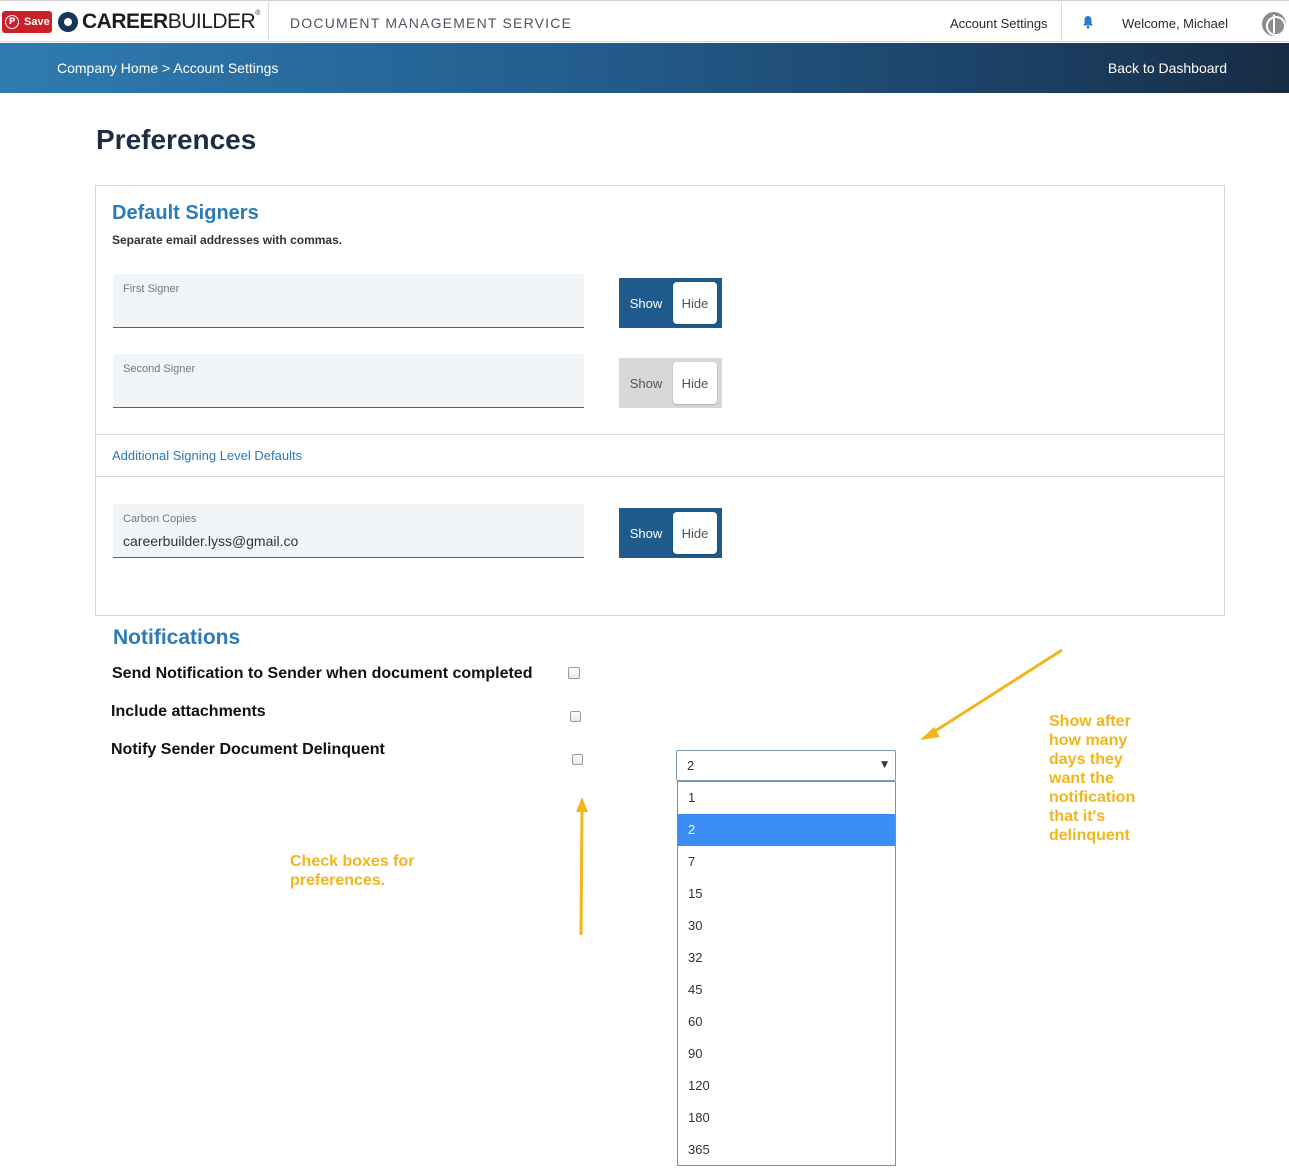  I want to click on arrow-up-to-checkbox, so click(582, 866).